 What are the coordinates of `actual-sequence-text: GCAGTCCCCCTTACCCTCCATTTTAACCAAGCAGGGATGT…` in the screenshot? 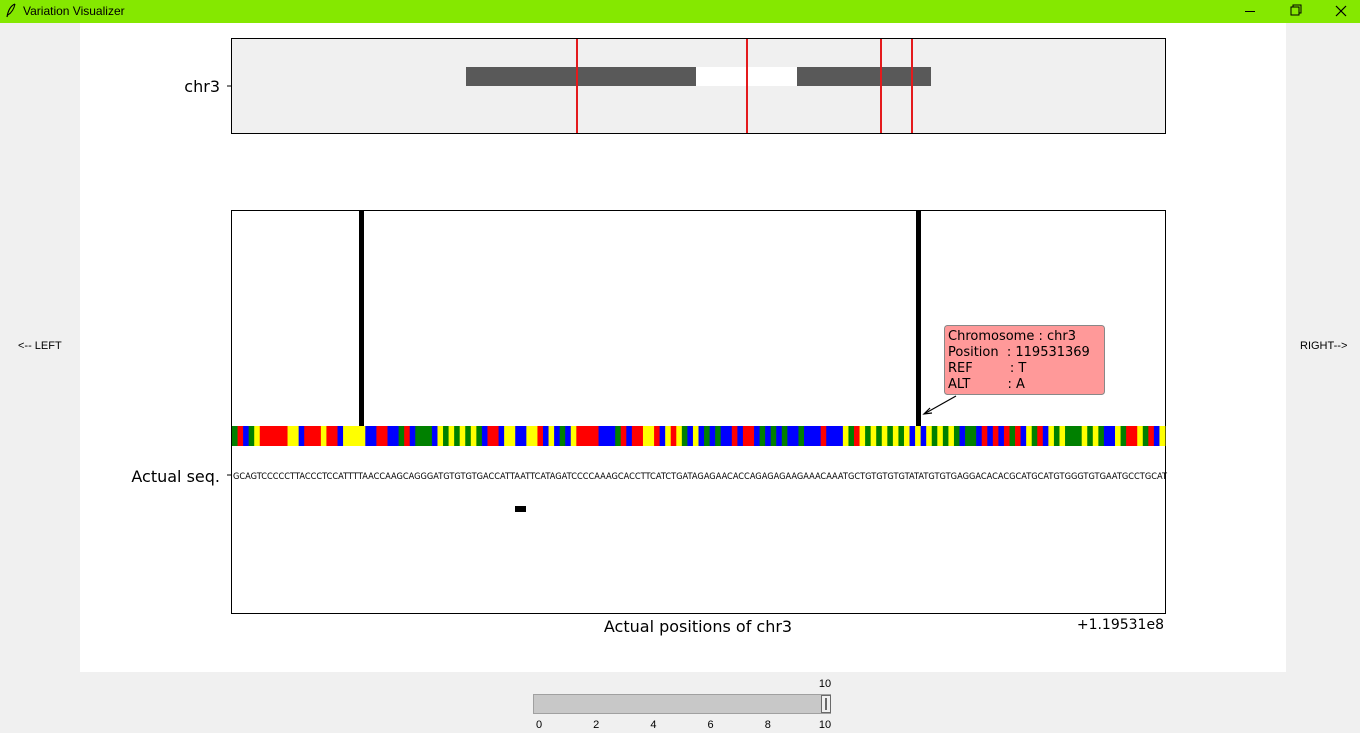 It's located at (700, 477).